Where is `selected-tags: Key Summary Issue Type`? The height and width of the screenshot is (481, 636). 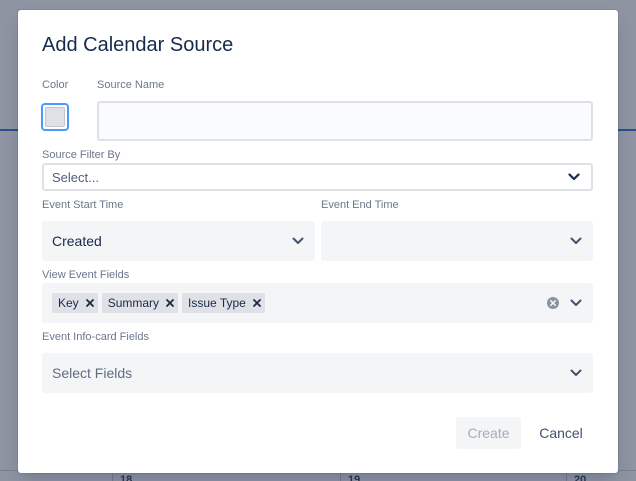
selected-tags: Key Summary Issue Type is located at coordinates (292, 303).